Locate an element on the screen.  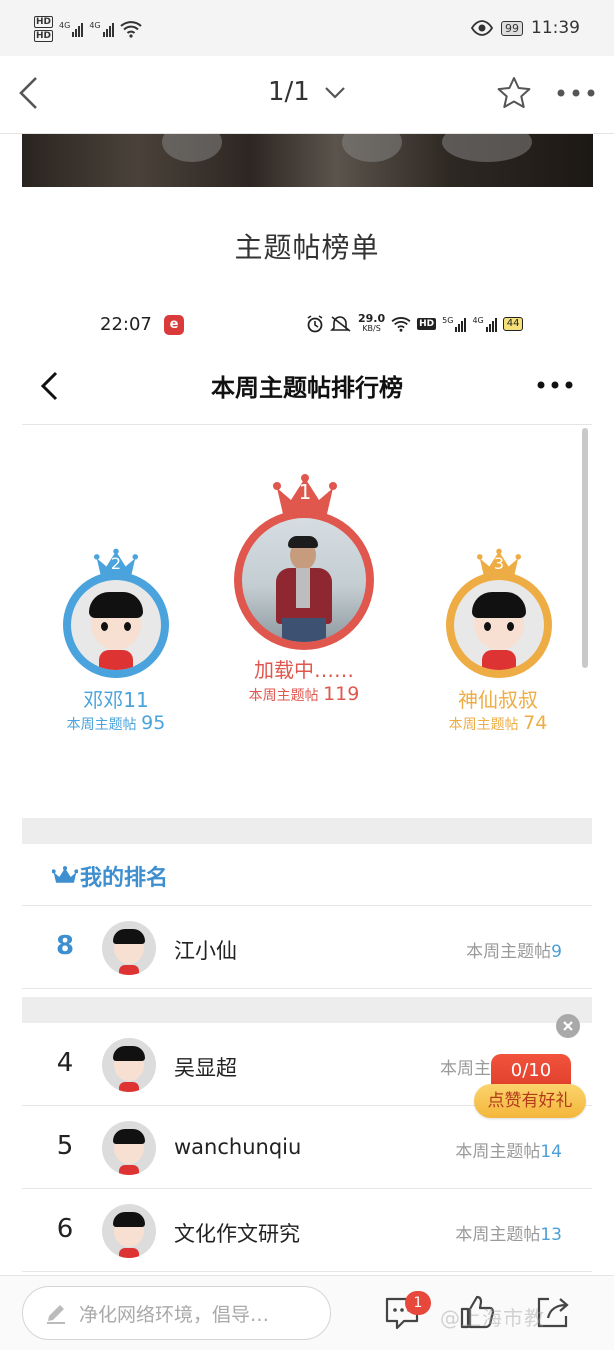
user-score: 本周主题帖9 is located at coordinates (514, 952).